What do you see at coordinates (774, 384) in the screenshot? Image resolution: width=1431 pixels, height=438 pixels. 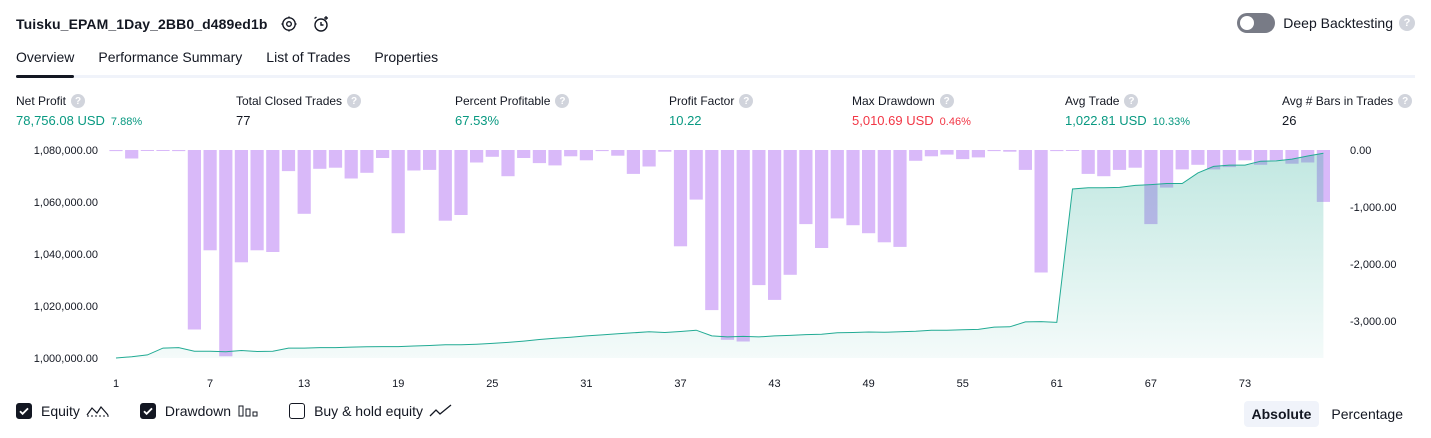 I see `x-tick-label: 43` at bounding box center [774, 384].